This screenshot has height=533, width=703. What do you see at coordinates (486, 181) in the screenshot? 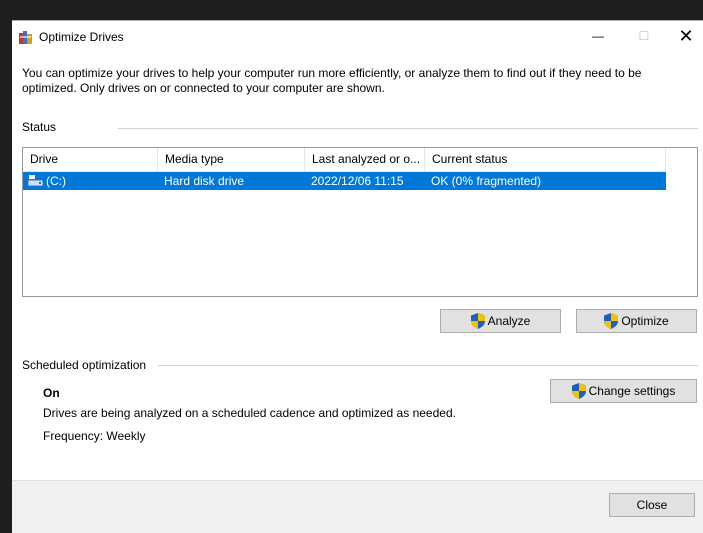
I see `current-status-cell: OK (0% fragmented)` at bounding box center [486, 181].